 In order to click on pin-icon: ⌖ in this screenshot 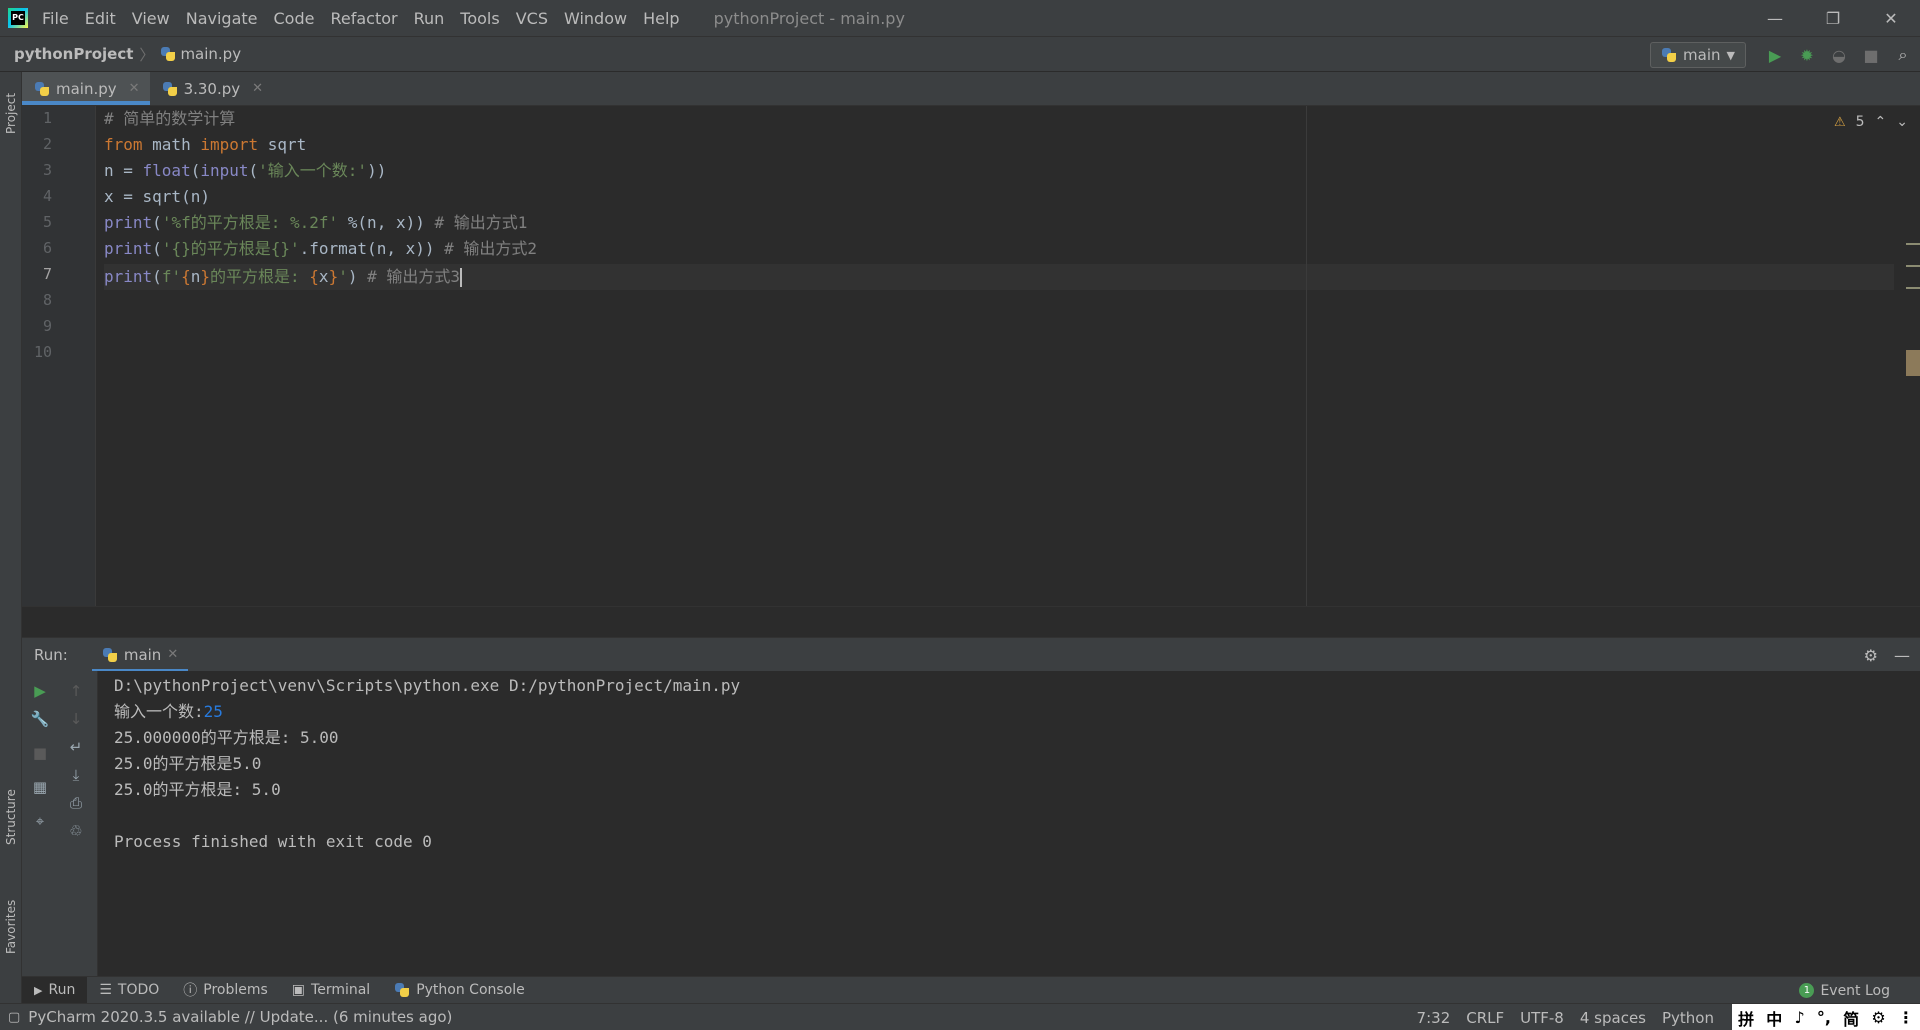, I will do `click(40, 821)`.